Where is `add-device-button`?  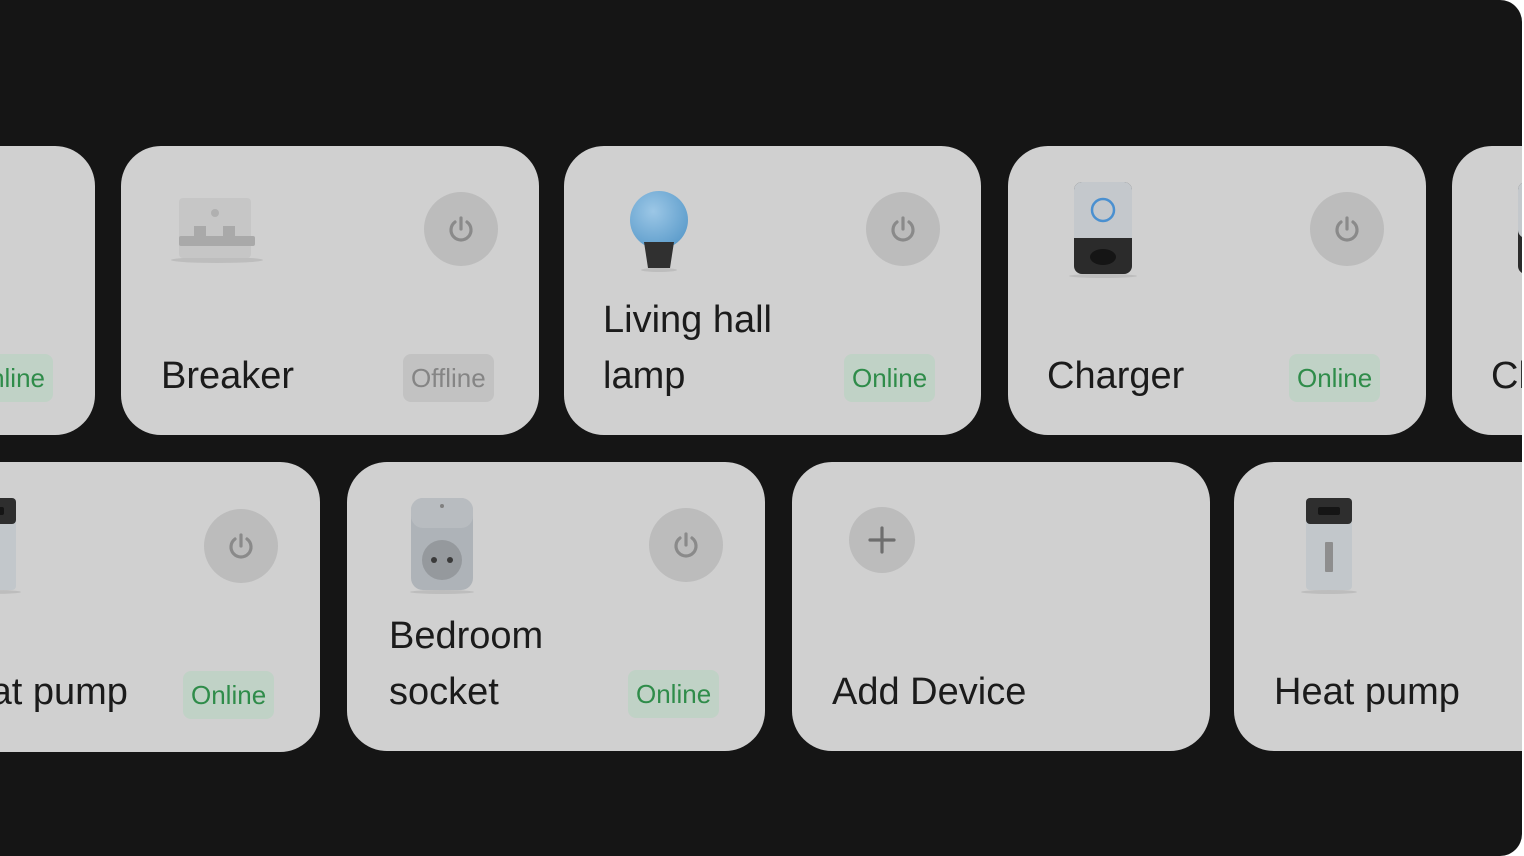
add-device-button is located at coordinates (882, 540).